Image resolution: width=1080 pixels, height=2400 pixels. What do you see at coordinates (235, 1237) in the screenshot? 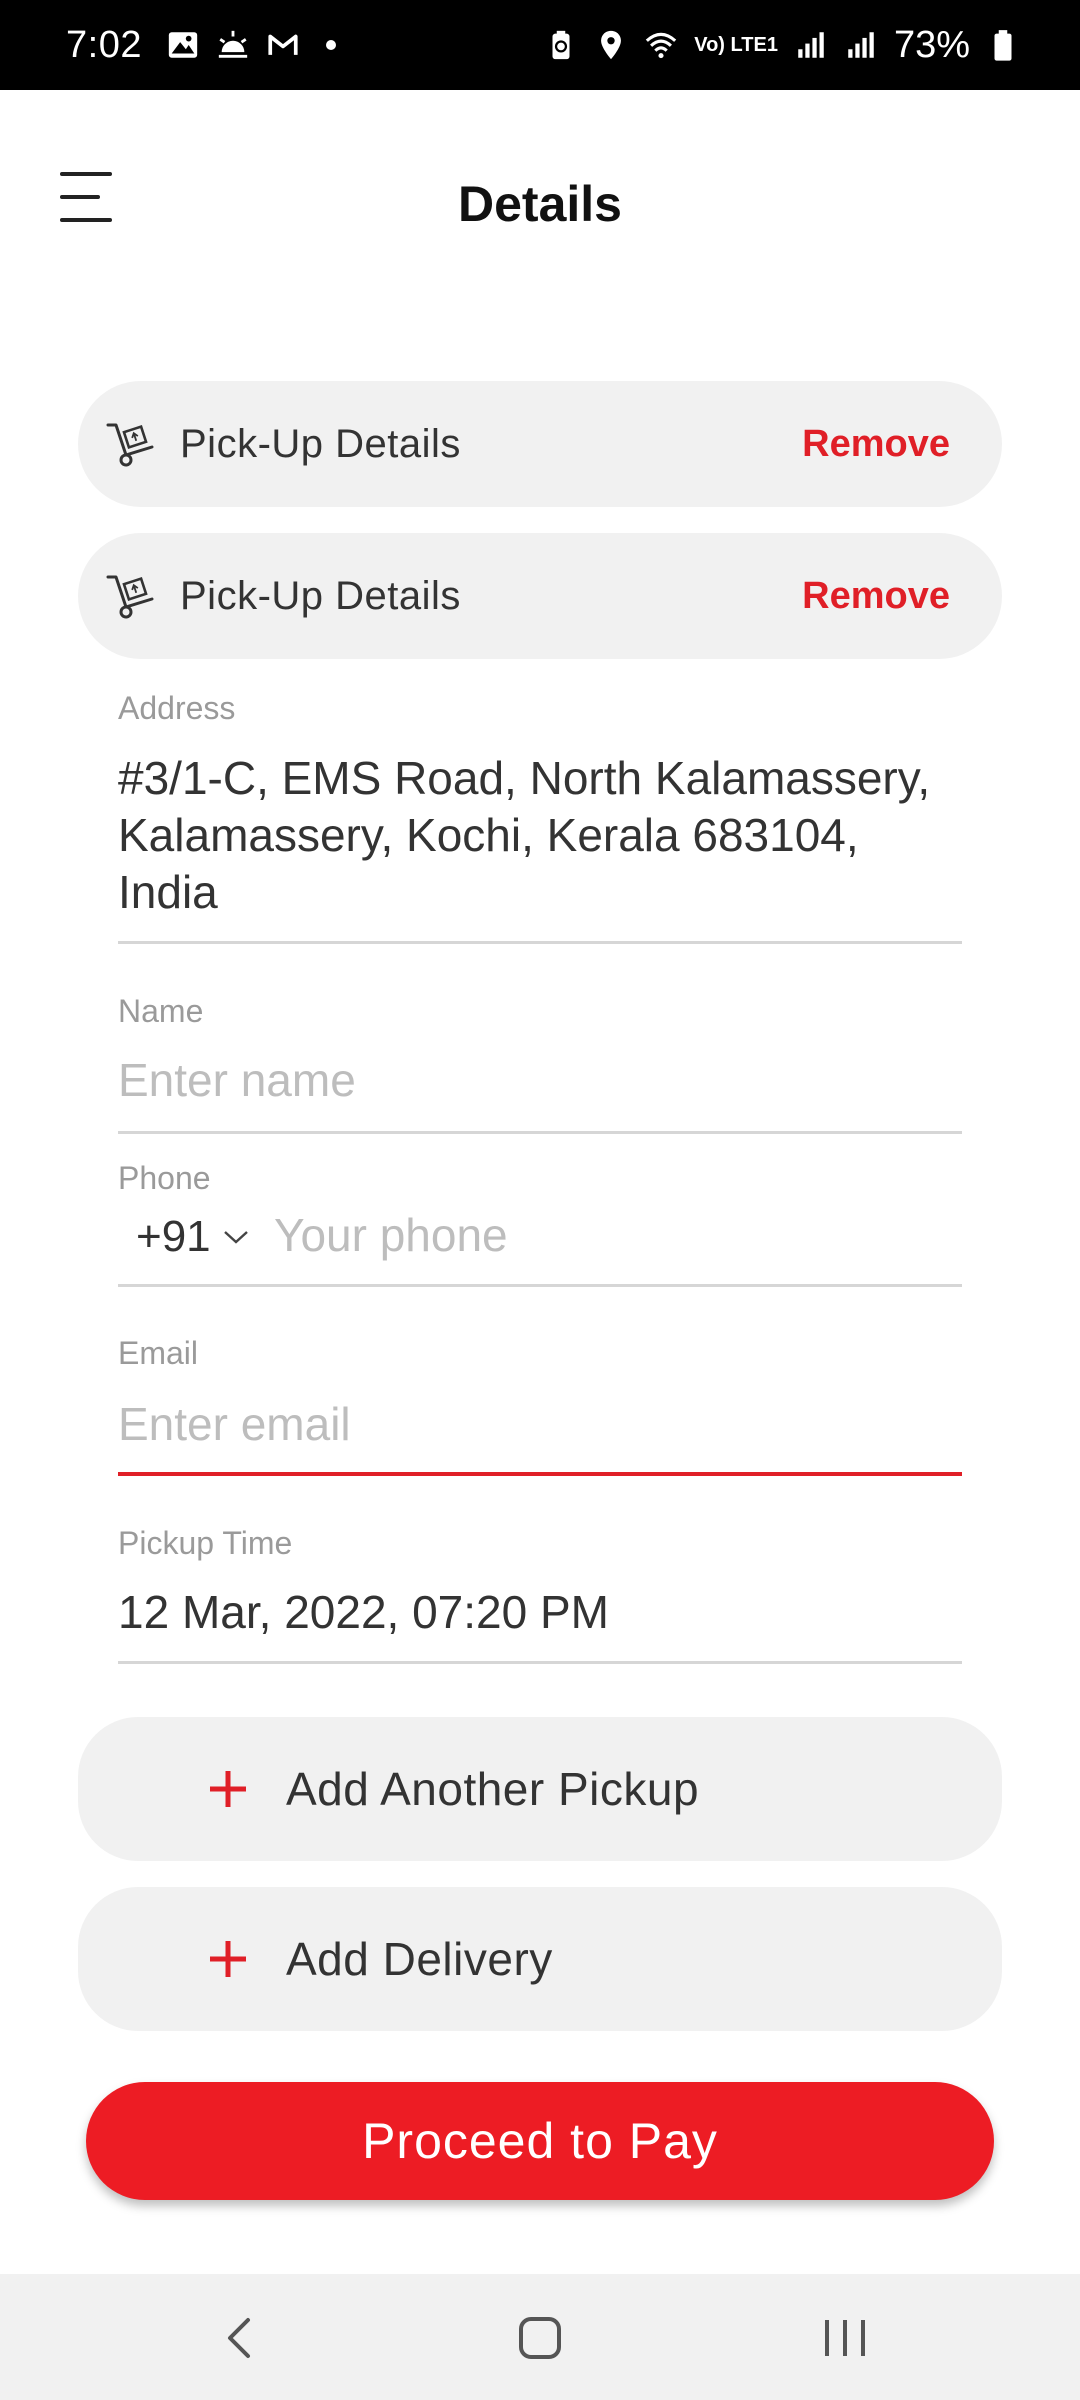
I see `chevron-down-icon` at bounding box center [235, 1237].